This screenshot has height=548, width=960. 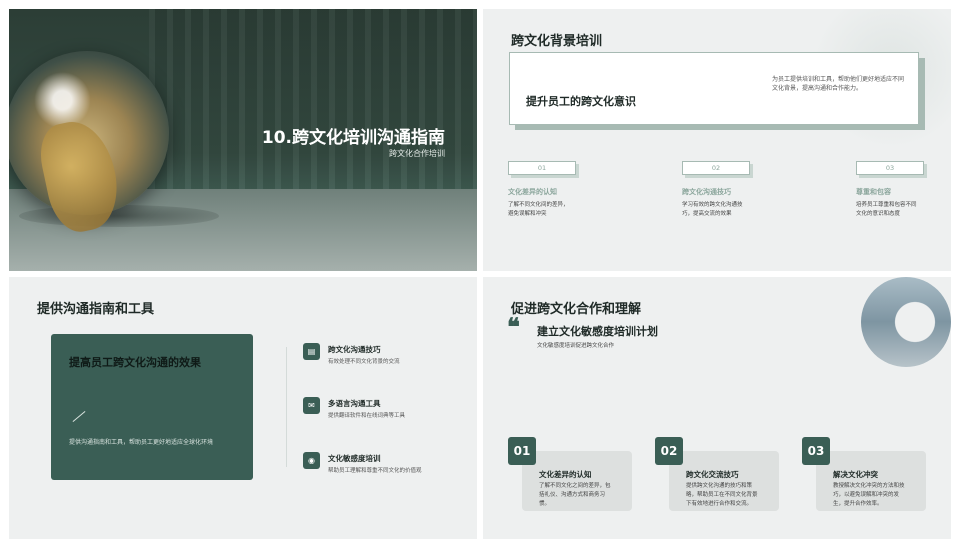 I want to click on tool-description: 有效处理不同文化背景的交流, so click(x=364, y=362).